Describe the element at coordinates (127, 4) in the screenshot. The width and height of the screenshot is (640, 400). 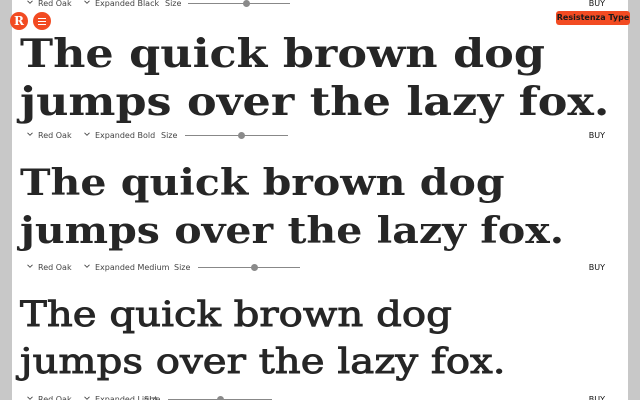
I see `font-style-label: Expanded Black` at that location.